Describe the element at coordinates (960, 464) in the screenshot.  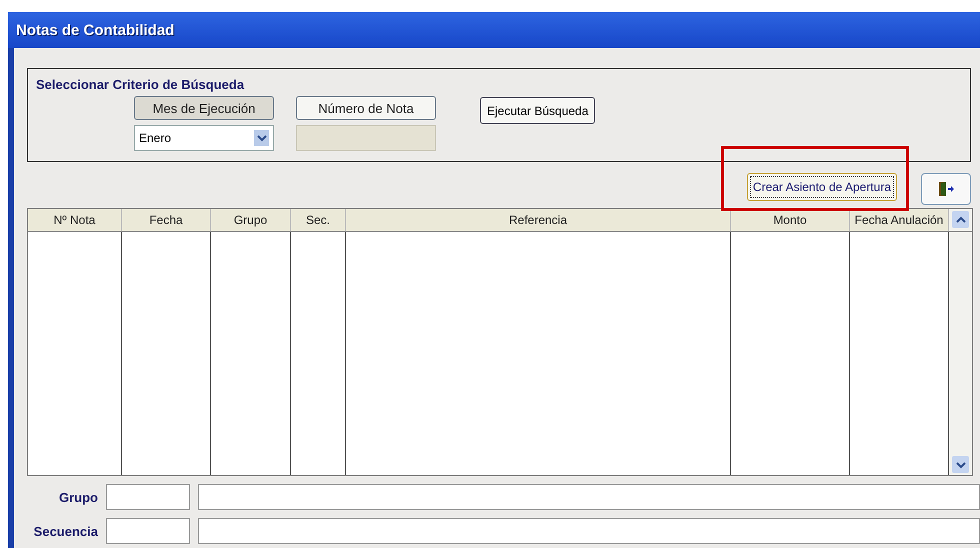
I see `scroll-down-icon` at that location.